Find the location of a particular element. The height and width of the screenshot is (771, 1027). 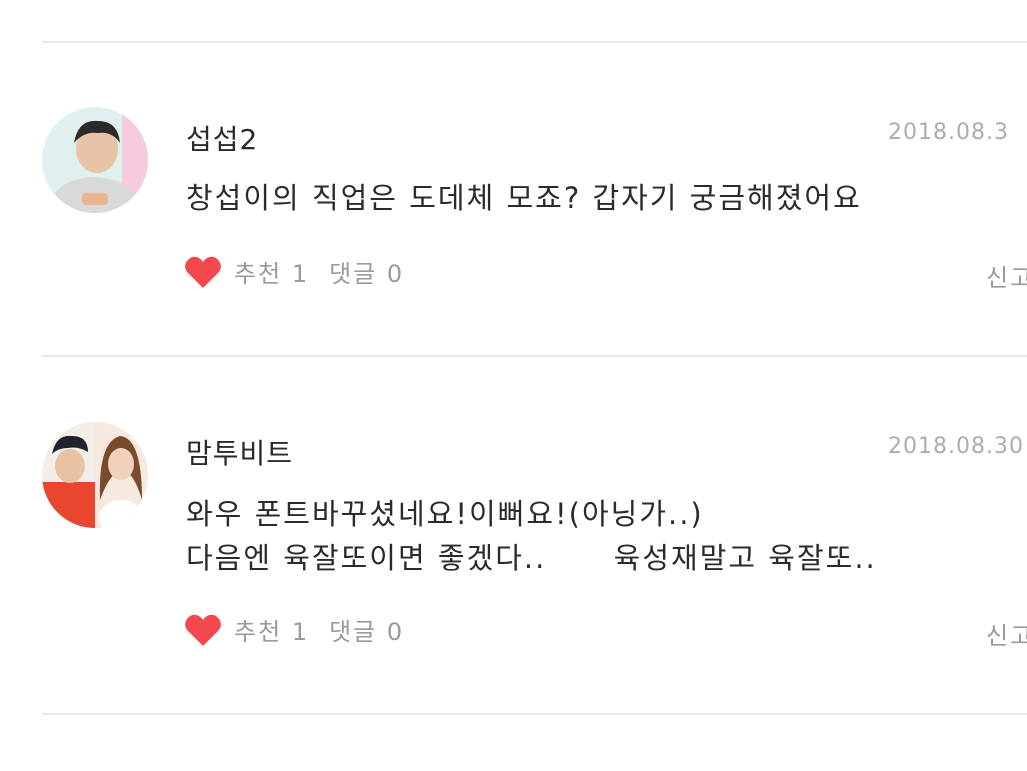

comment-date: 2018.08.30 is located at coordinates (956, 446).